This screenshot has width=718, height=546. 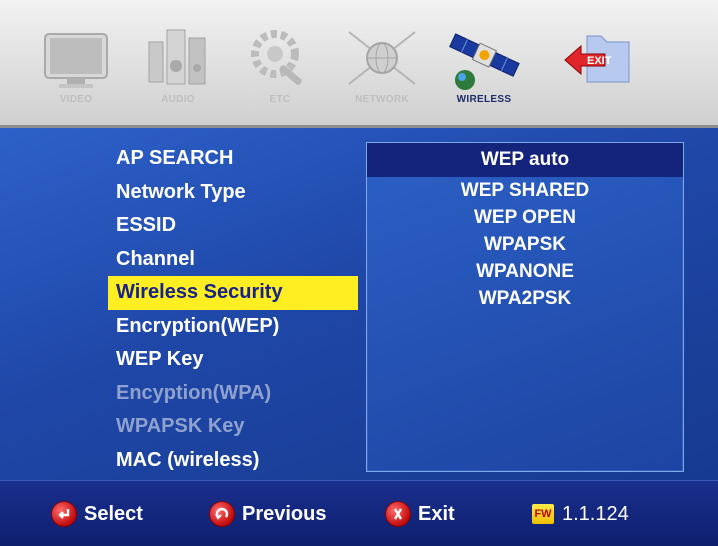 What do you see at coordinates (382, 59) in the screenshot?
I see `network-globe-icon` at bounding box center [382, 59].